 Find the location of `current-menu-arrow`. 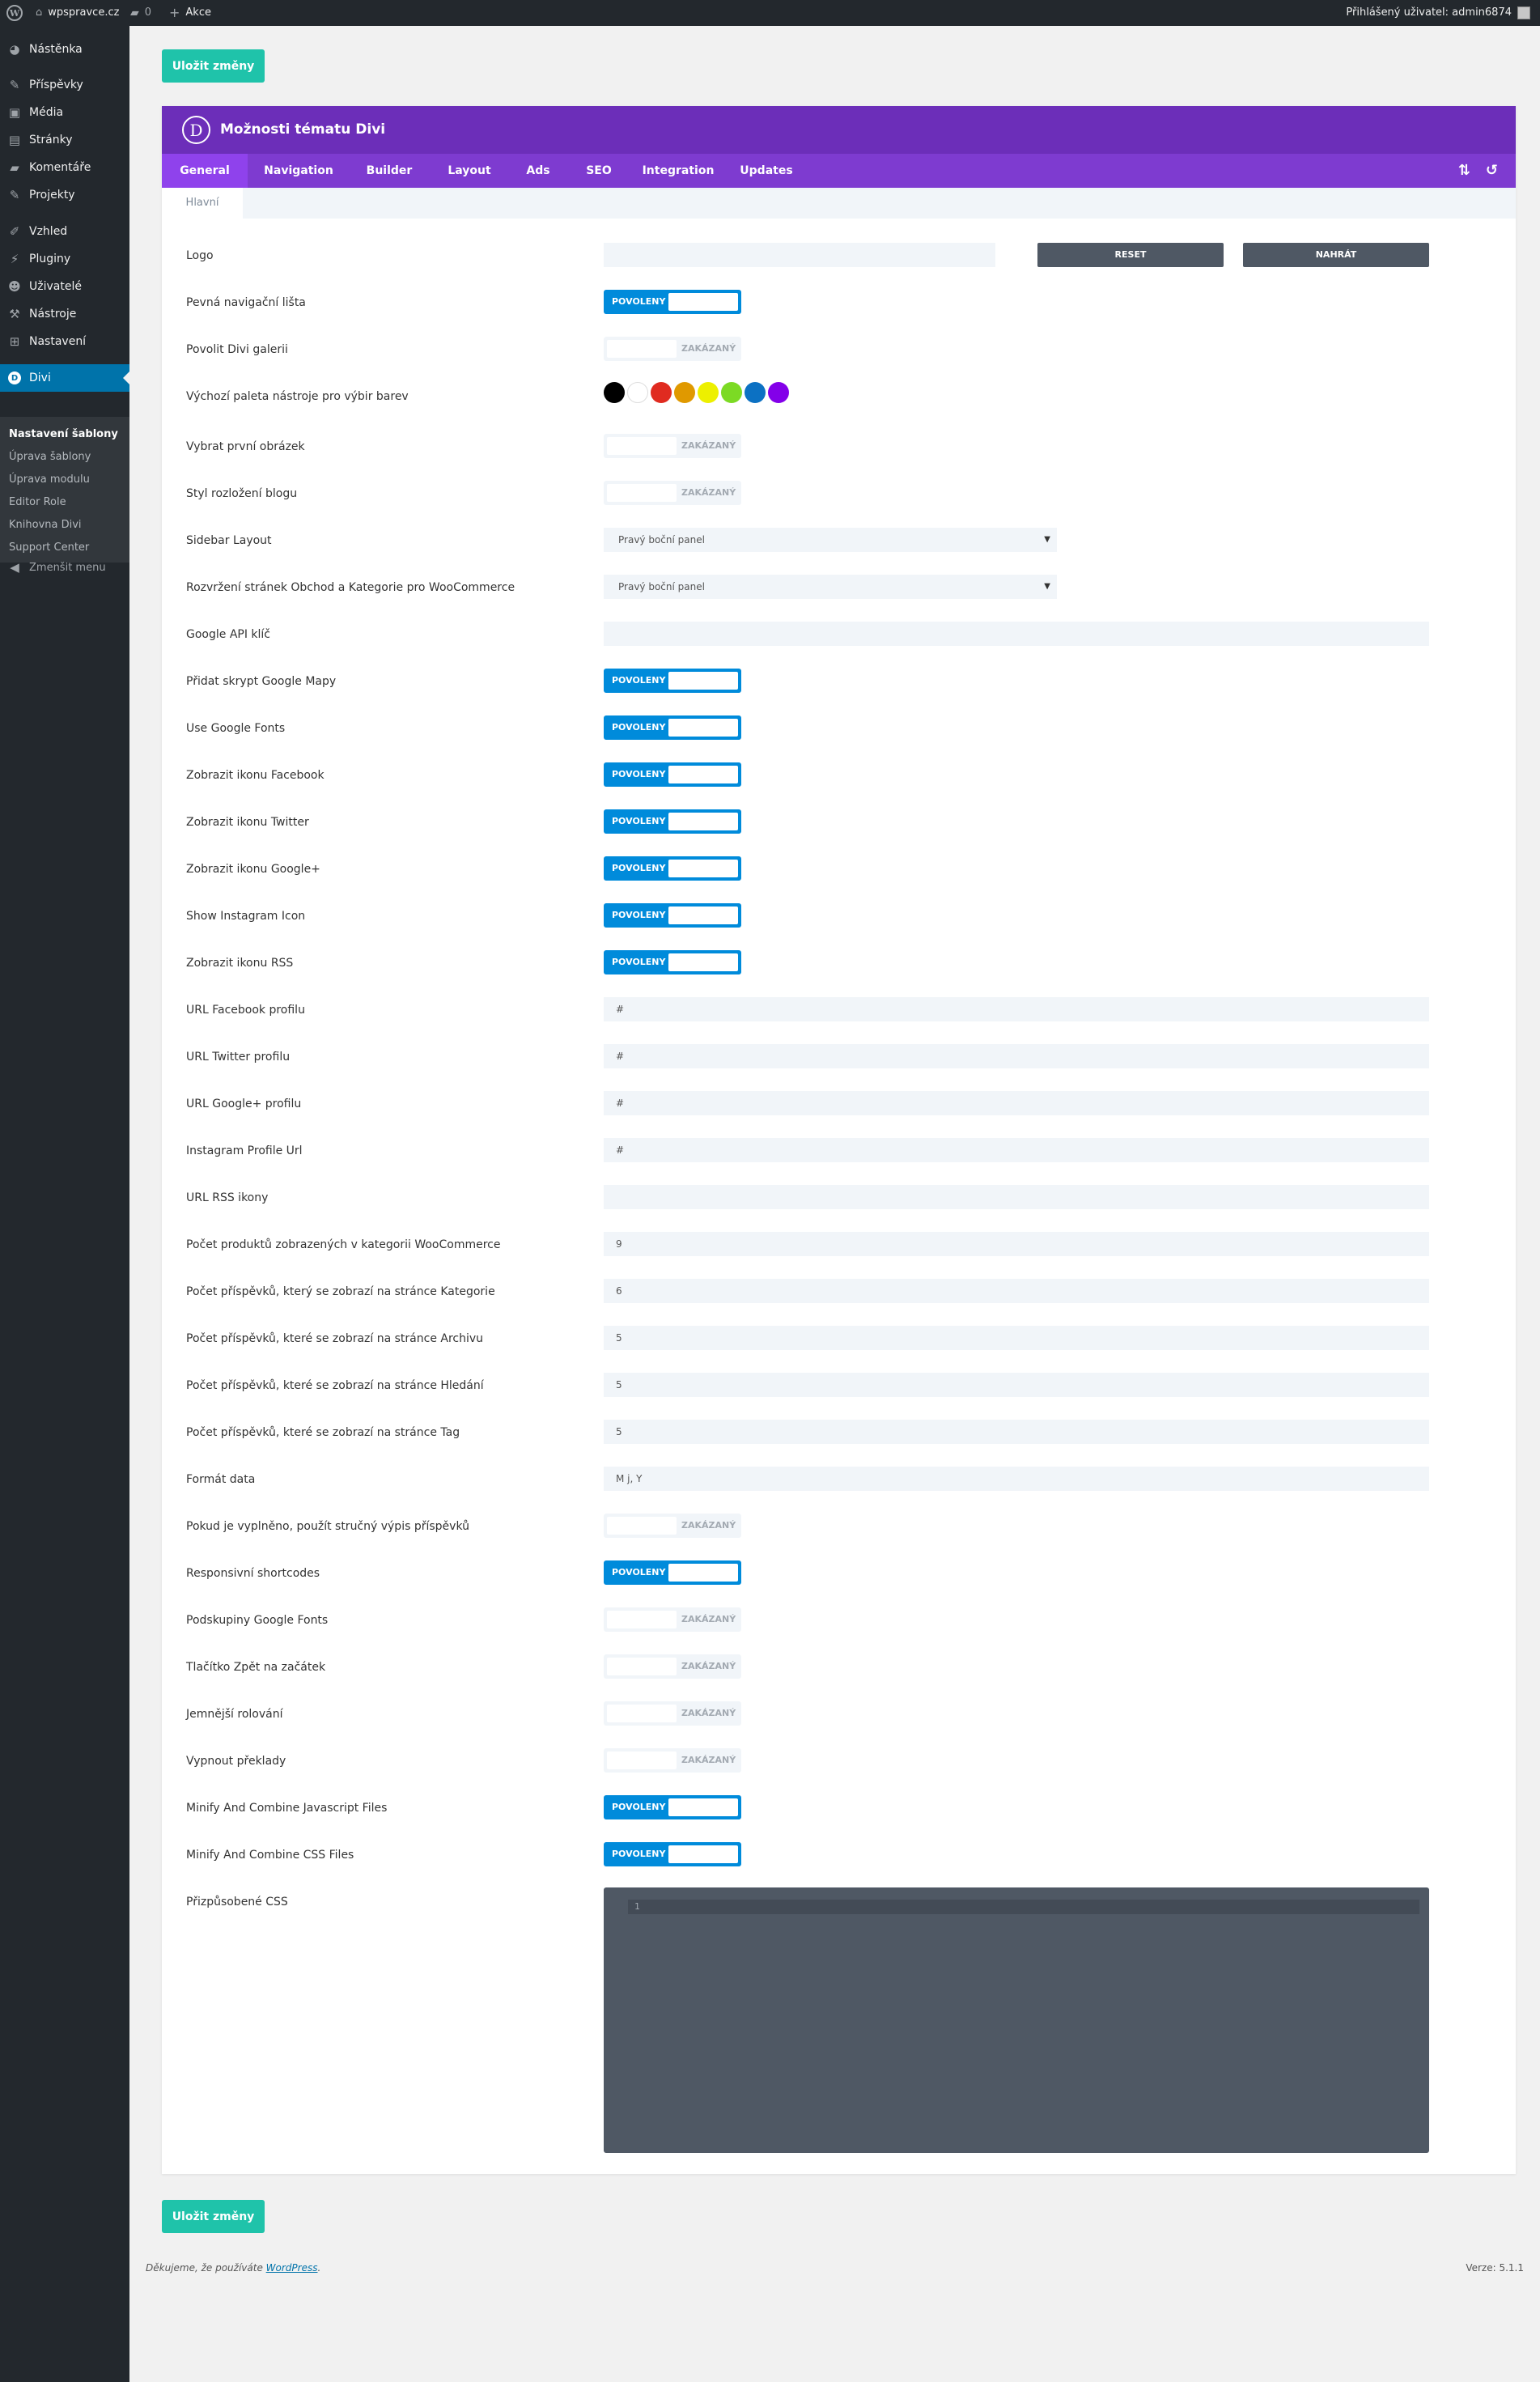

current-menu-arrow is located at coordinates (126, 378).